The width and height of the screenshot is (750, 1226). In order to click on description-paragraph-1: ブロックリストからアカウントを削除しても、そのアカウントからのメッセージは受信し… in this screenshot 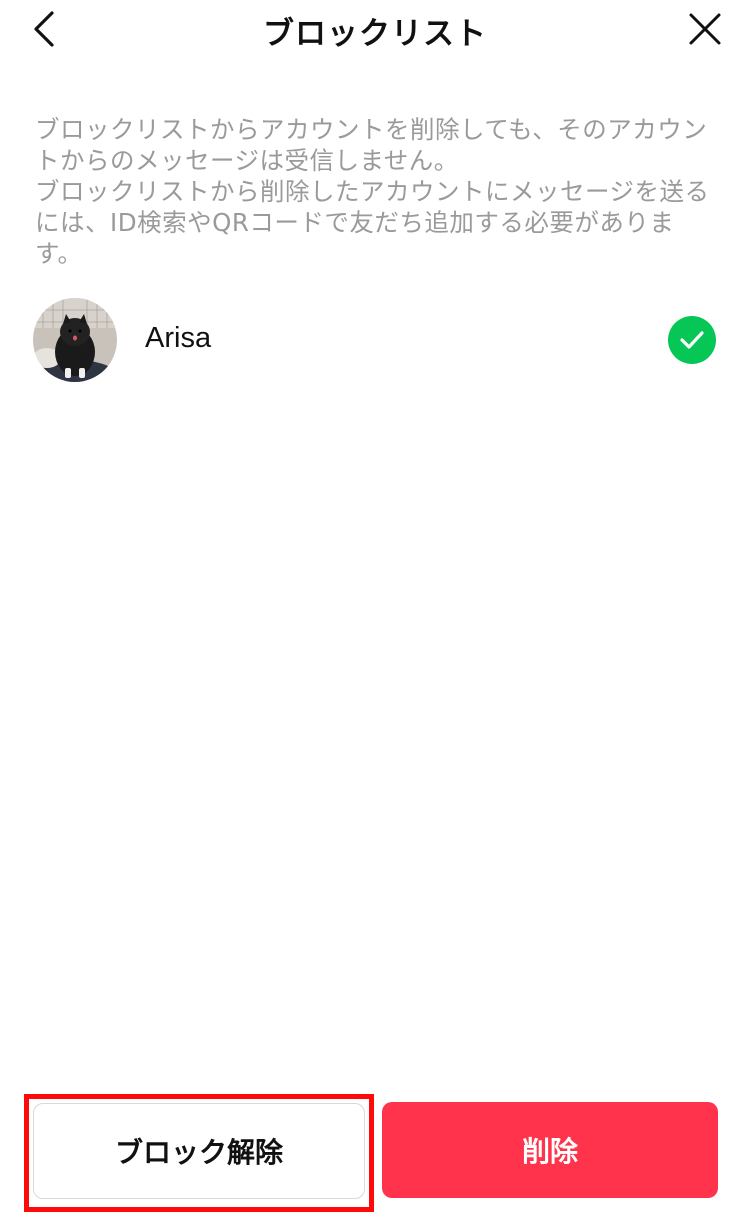, I will do `click(371, 145)`.